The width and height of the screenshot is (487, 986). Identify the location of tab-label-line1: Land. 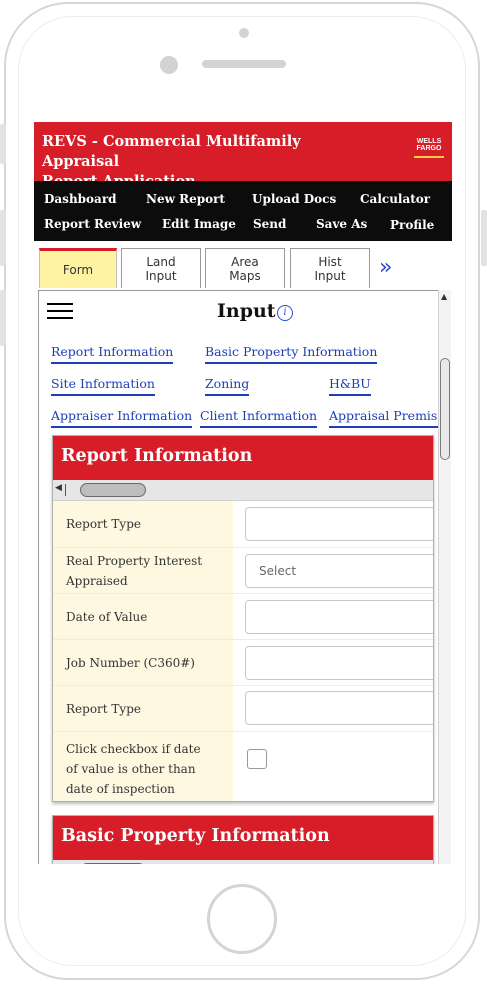
(161, 261).